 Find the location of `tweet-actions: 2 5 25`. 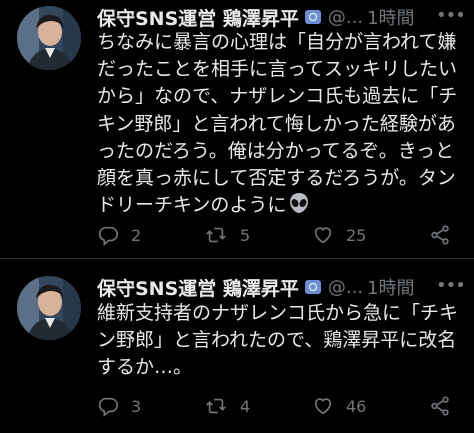

tweet-actions: 2 5 25 is located at coordinates (285, 235).